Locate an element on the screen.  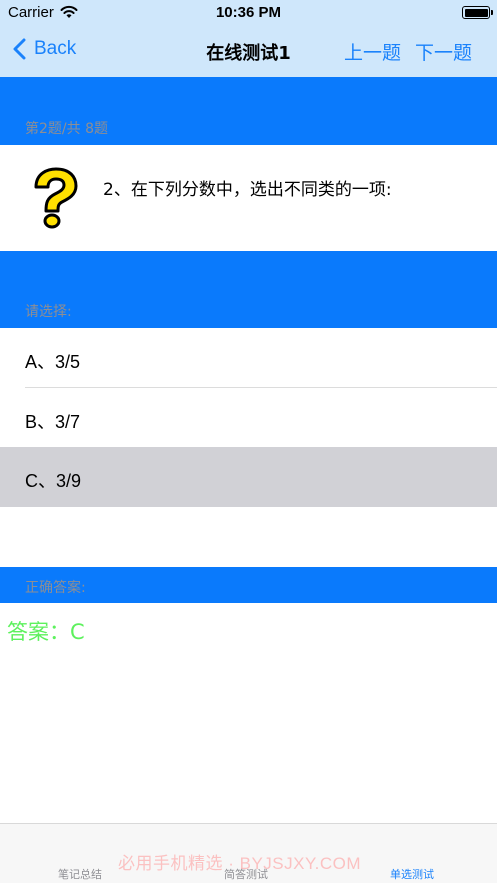
question-row: 2、在下列分数中，选出不同类的一项: is located at coordinates (248, 198).